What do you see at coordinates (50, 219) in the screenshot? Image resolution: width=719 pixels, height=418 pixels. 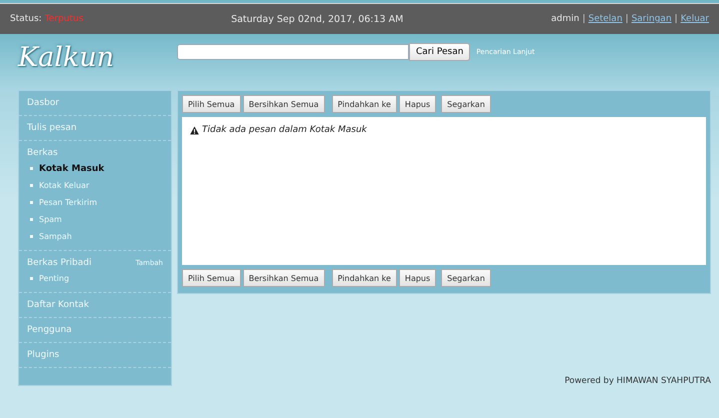 I see `folder-item: Spam` at bounding box center [50, 219].